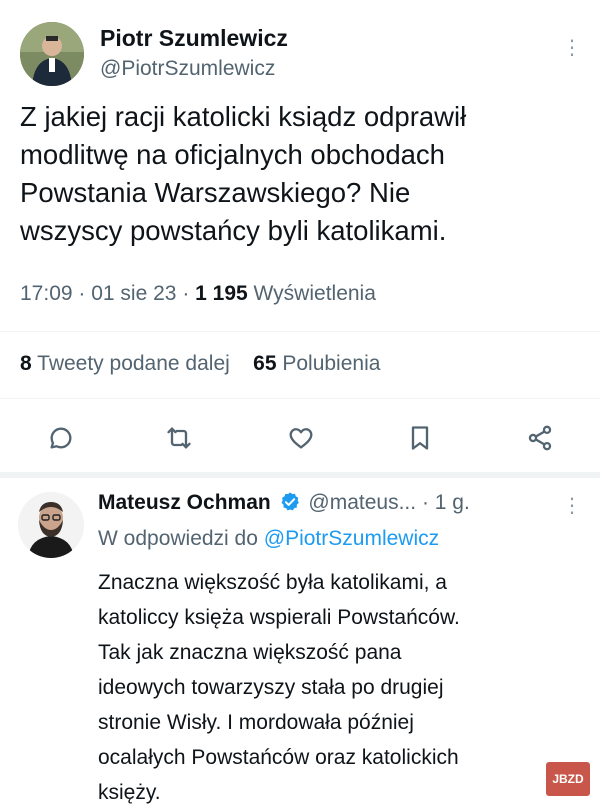 This screenshot has height=810, width=600. Describe the element at coordinates (265, 363) in the screenshot. I see `likes-count: 65` at that location.